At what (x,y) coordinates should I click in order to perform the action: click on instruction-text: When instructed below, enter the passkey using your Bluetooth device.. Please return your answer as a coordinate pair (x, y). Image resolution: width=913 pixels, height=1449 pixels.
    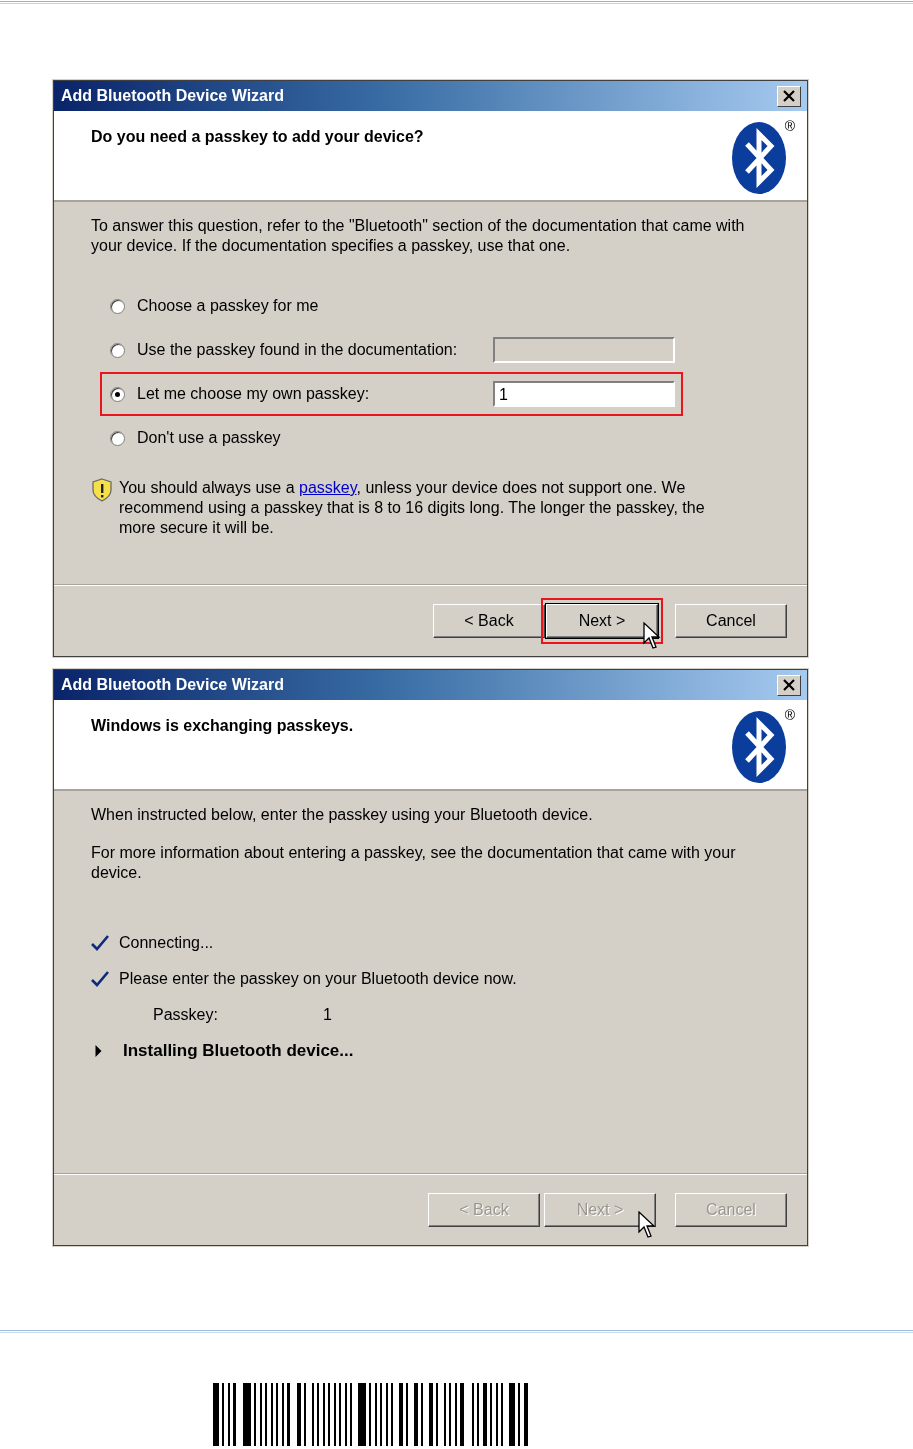
    Looking at the image, I should click on (342, 815).